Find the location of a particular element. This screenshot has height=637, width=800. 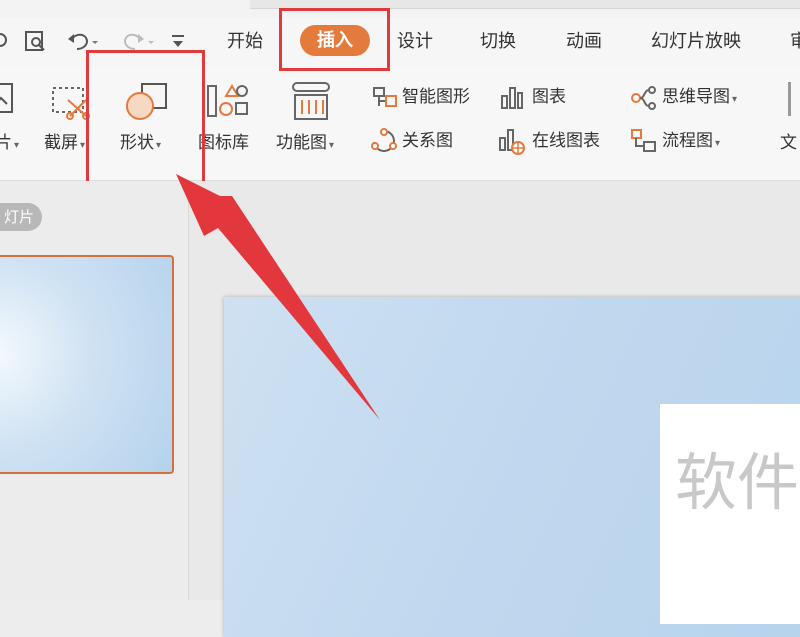

mind-map-button: 思维导图 ▾ is located at coordinates (699, 98).